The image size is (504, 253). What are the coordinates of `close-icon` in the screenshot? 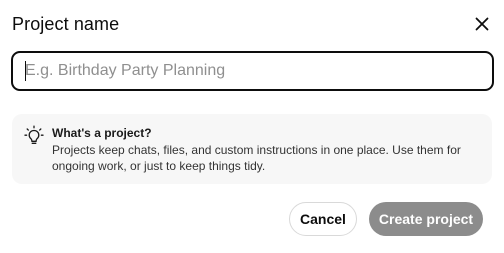 It's located at (482, 24).